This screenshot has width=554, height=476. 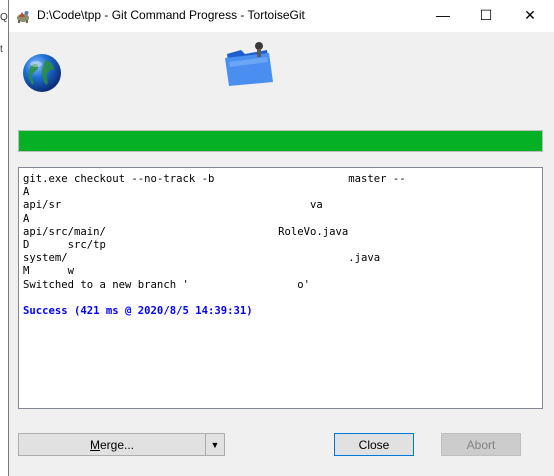 What do you see at coordinates (49, 271) in the screenshot?
I see `log-line: M w` at bounding box center [49, 271].